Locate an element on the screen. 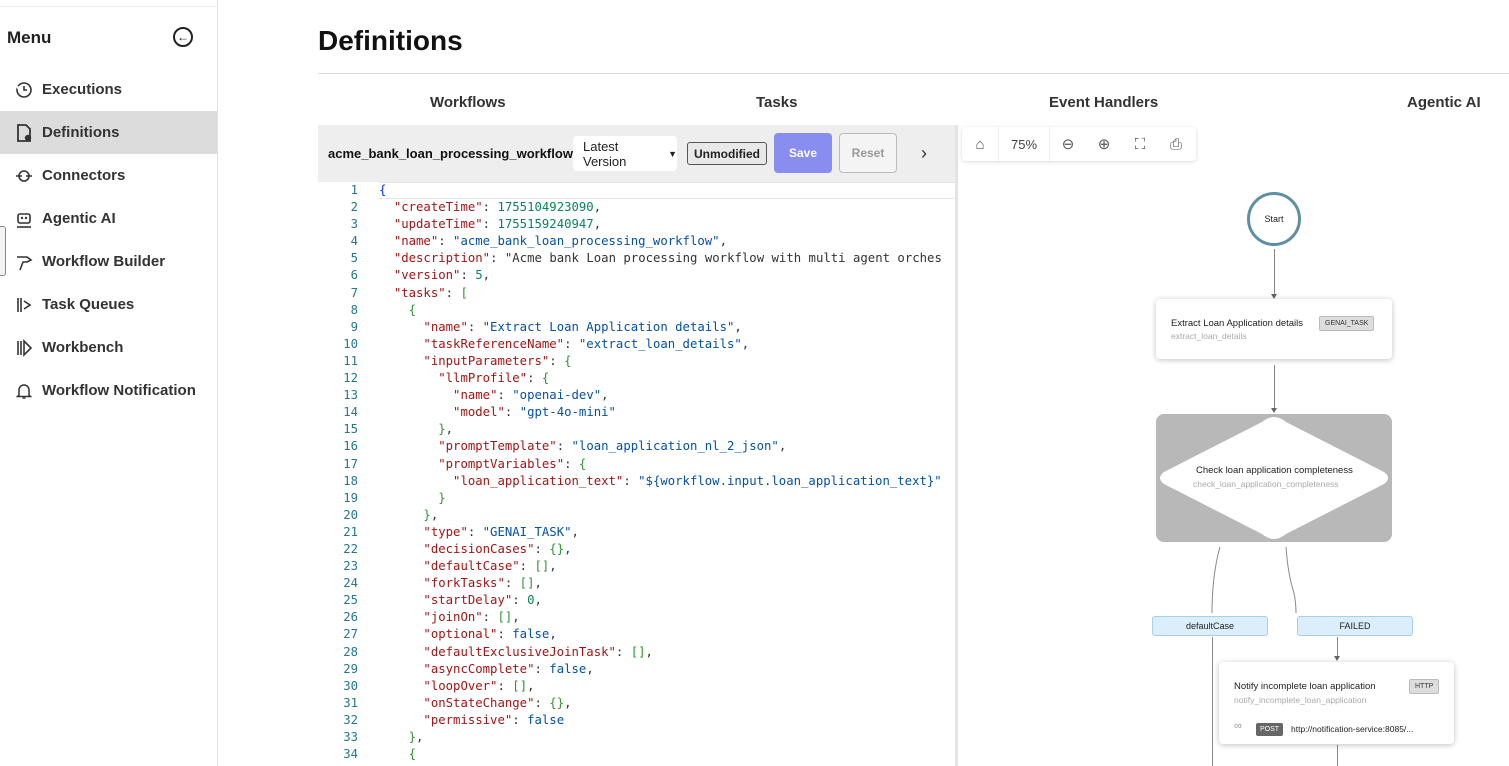  start-node: Start is located at coordinates (1274, 219).